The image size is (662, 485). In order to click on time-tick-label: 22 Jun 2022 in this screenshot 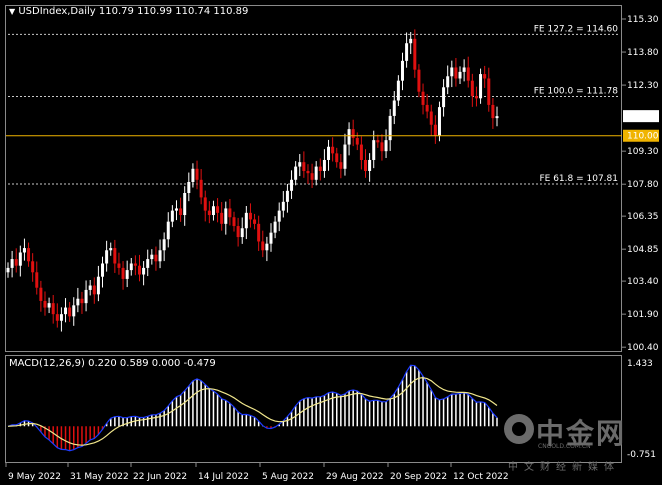, I will do `click(160, 477)`.